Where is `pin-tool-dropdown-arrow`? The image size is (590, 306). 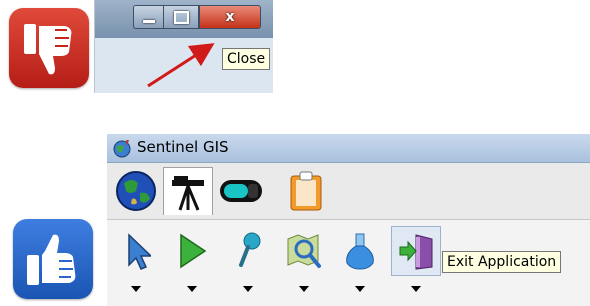
pin-tool-dropdown-arrow is located at coordinates (248, 289).